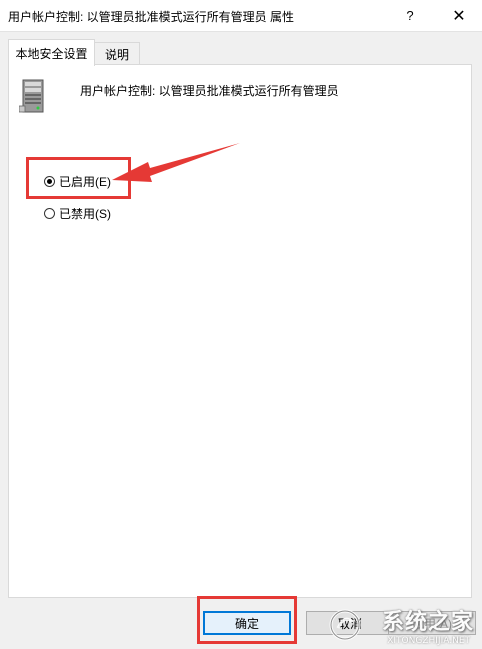 This screenshot has height=649, width=482. I want to click on watermark-brand: 系统之家, so click(427, 622).